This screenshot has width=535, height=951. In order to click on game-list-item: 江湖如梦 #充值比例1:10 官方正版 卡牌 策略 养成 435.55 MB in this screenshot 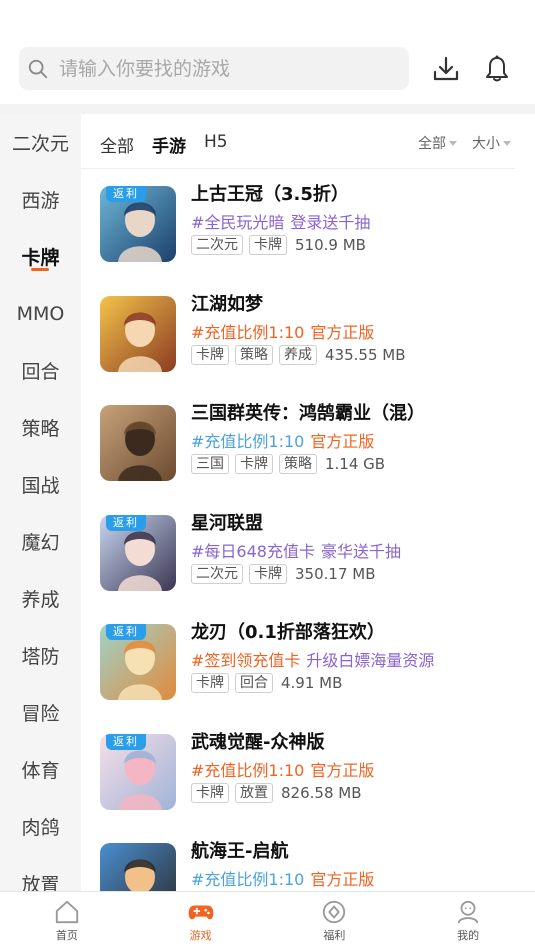, I will do `click(308, 334)`.